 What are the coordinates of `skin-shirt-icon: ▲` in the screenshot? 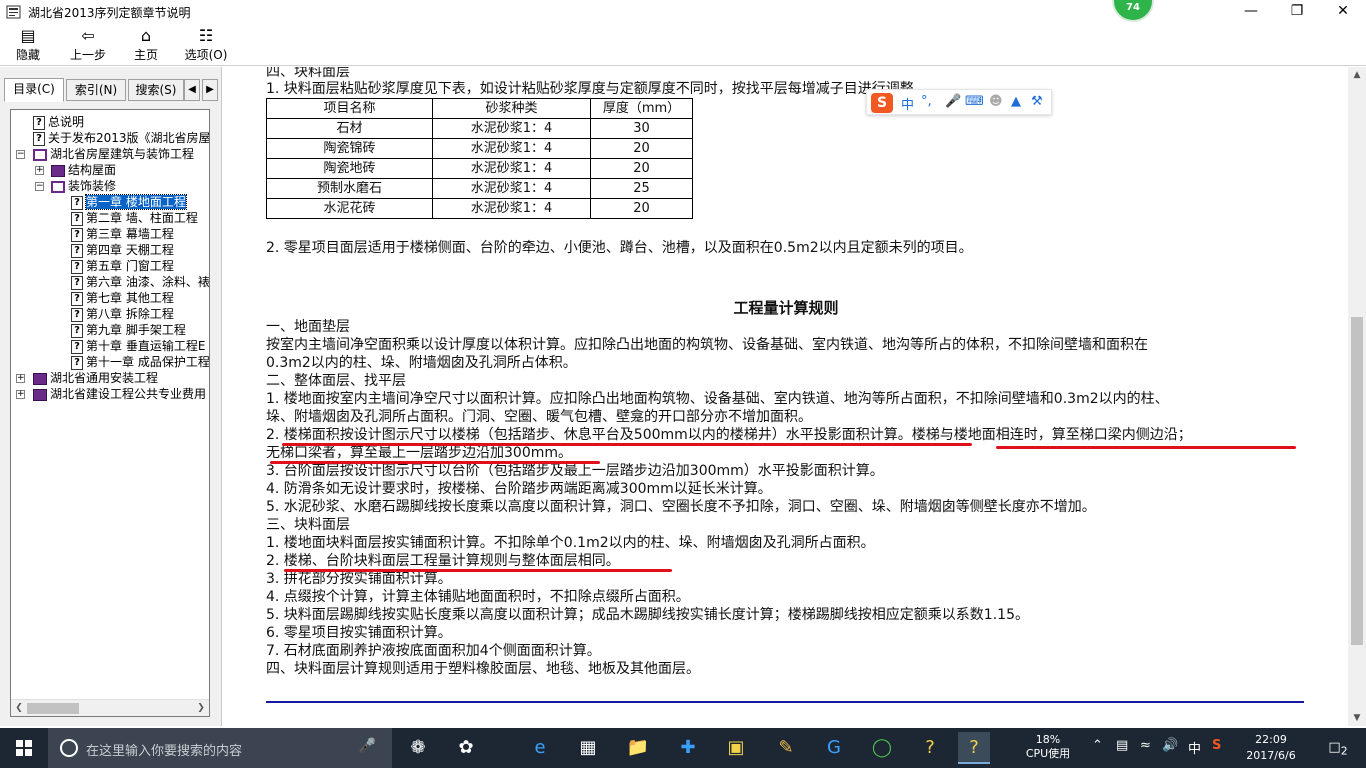 It's located at (1016, 101).